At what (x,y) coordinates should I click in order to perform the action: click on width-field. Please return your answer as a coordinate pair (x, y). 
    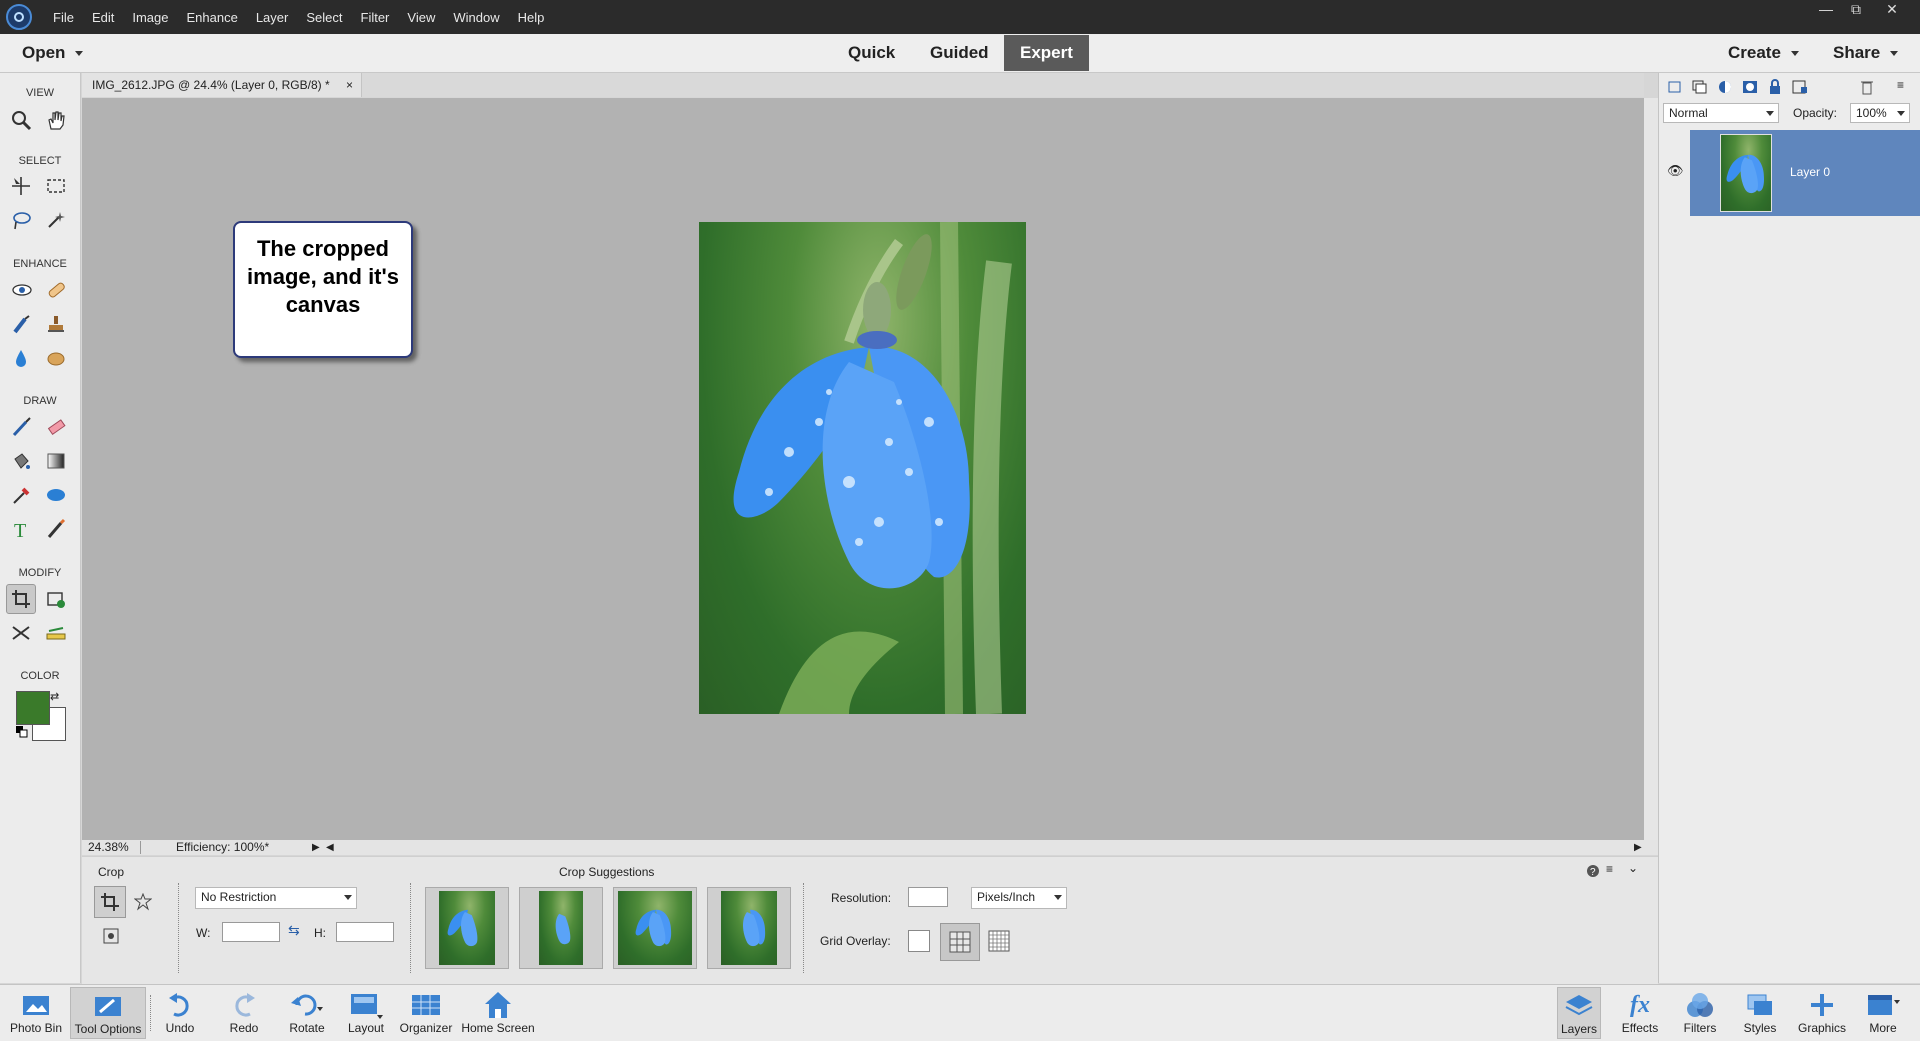
    Looking at the image, I should click on (251, 932).